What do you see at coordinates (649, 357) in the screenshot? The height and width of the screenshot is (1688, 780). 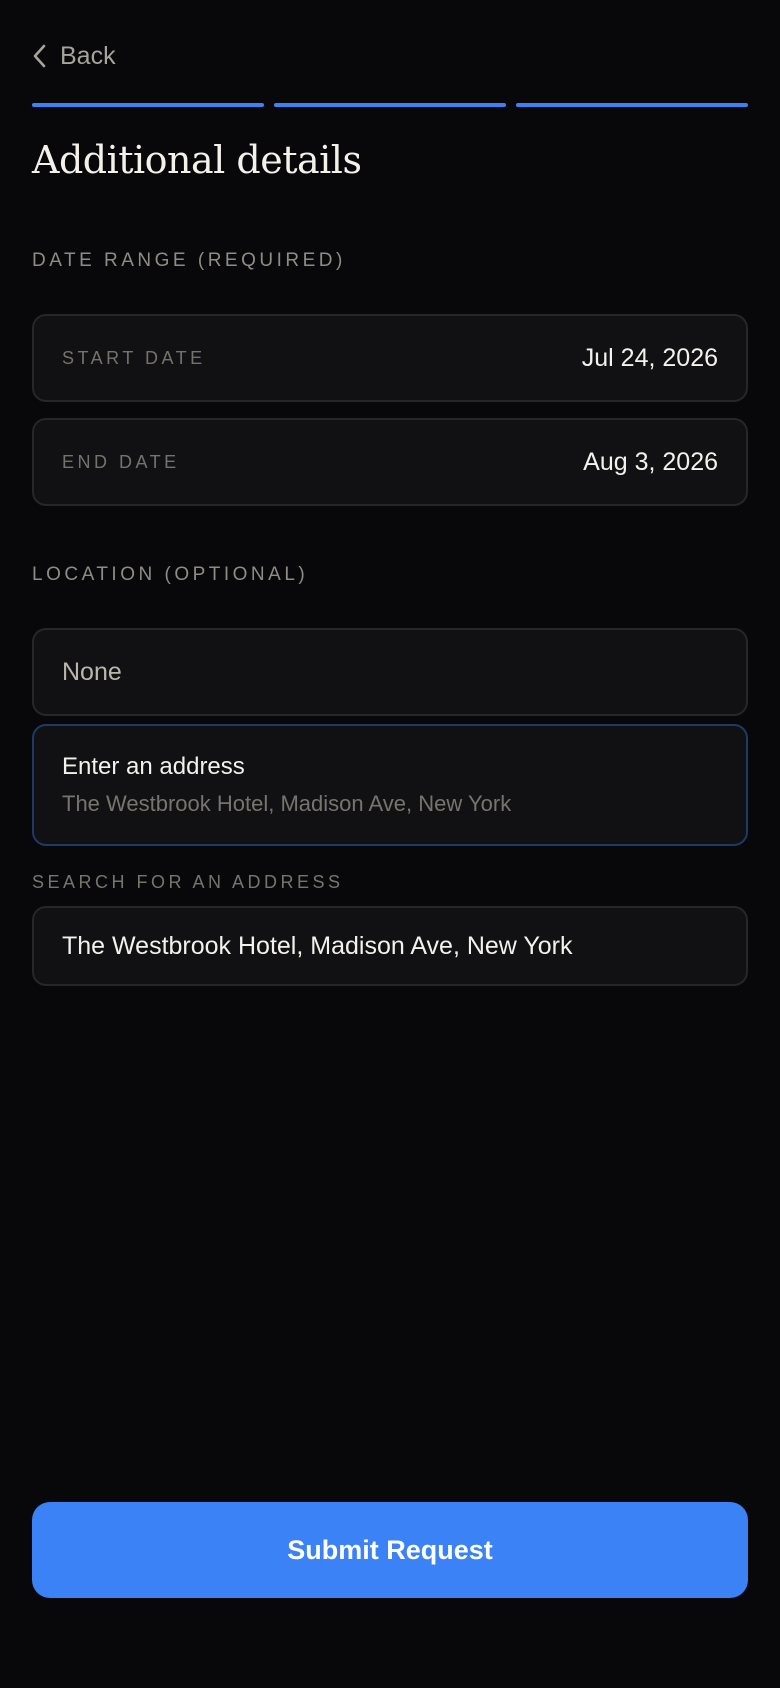 I see `start-date-value: Jul 24, 2026` at bounding box center [649, 357].